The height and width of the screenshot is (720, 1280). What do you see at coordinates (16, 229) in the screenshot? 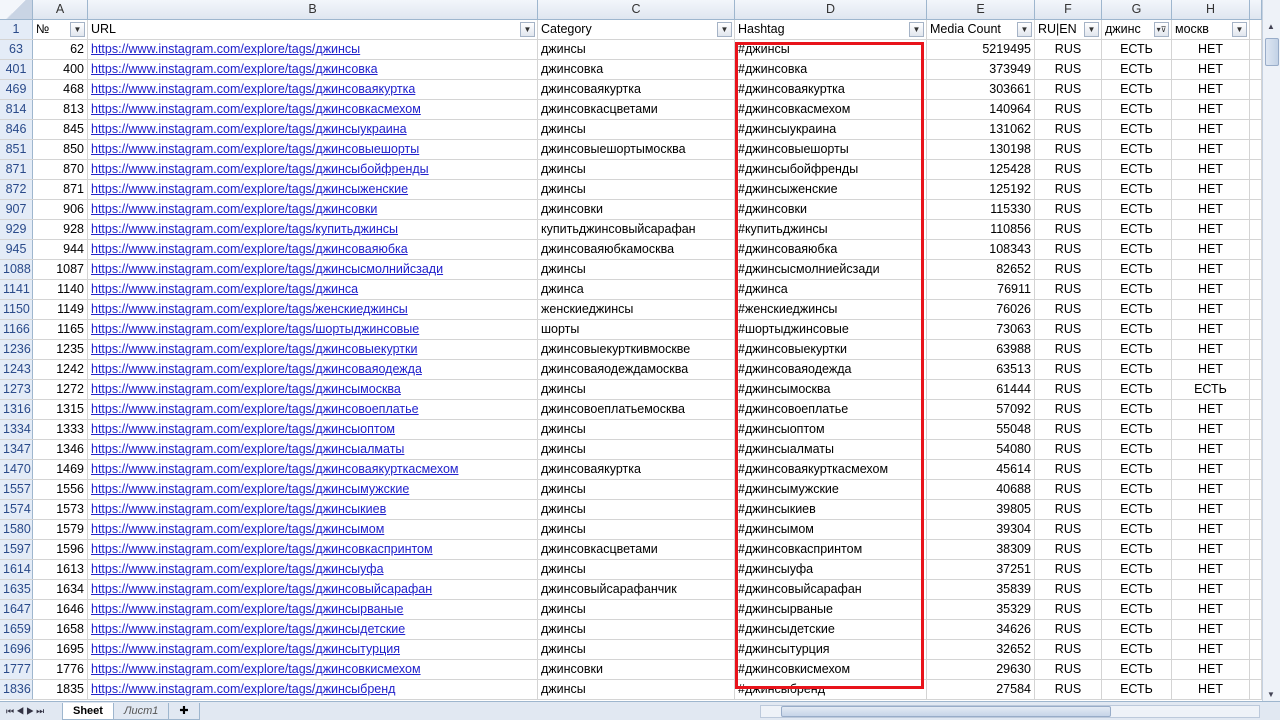
I see `row-number: 929` at bounding box center [16, 229].